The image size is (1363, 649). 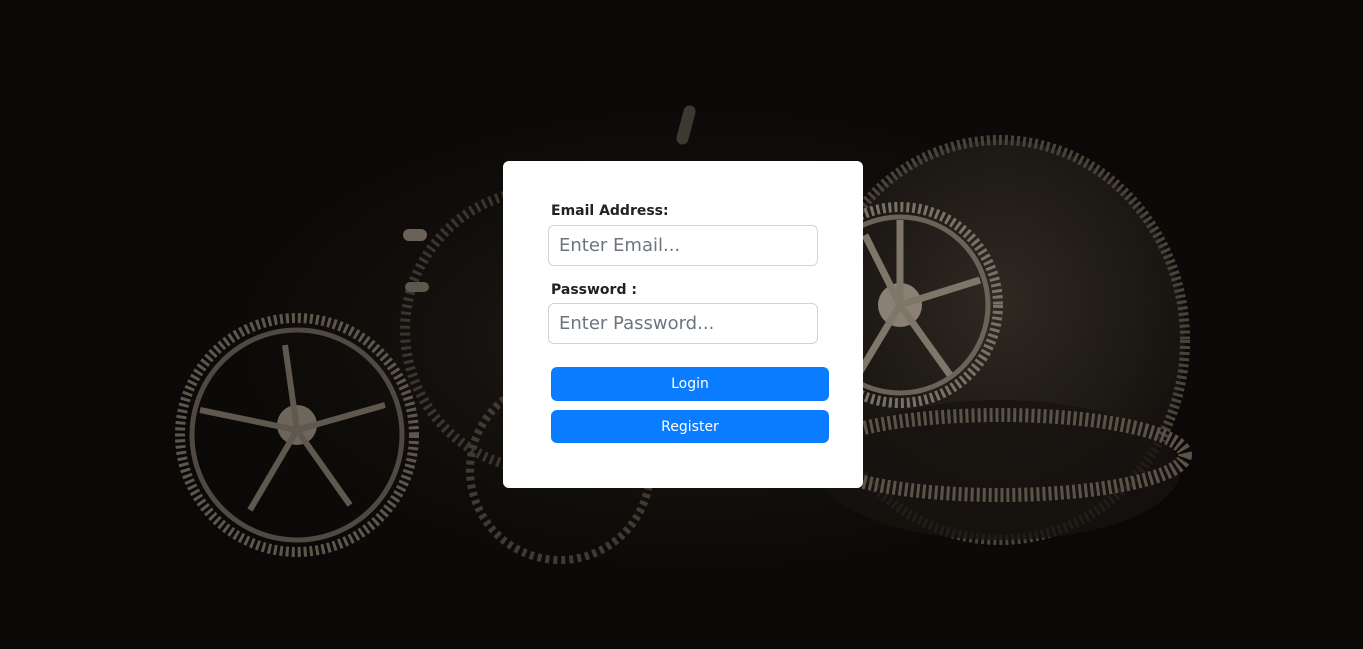 I want to click on password-label: Password :, so click(x=594, y=290).